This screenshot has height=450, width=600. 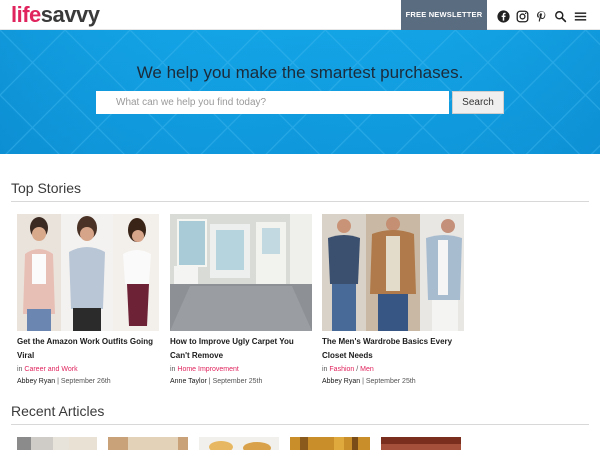 I want to click on story-title: Get the Amazon Work Outfits Going Viral, so click(x=88, y=349).